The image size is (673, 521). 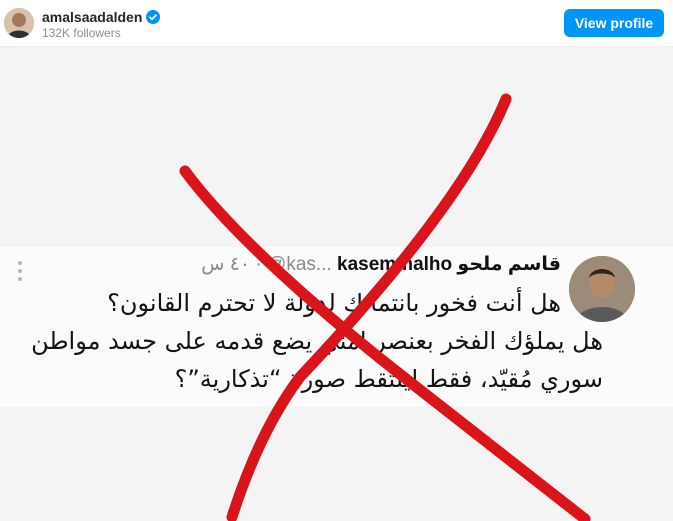 What do you see at coordinates (602, 289) in the screenshot?
I see `tweet-avatar` at bounding box center [602, 289].